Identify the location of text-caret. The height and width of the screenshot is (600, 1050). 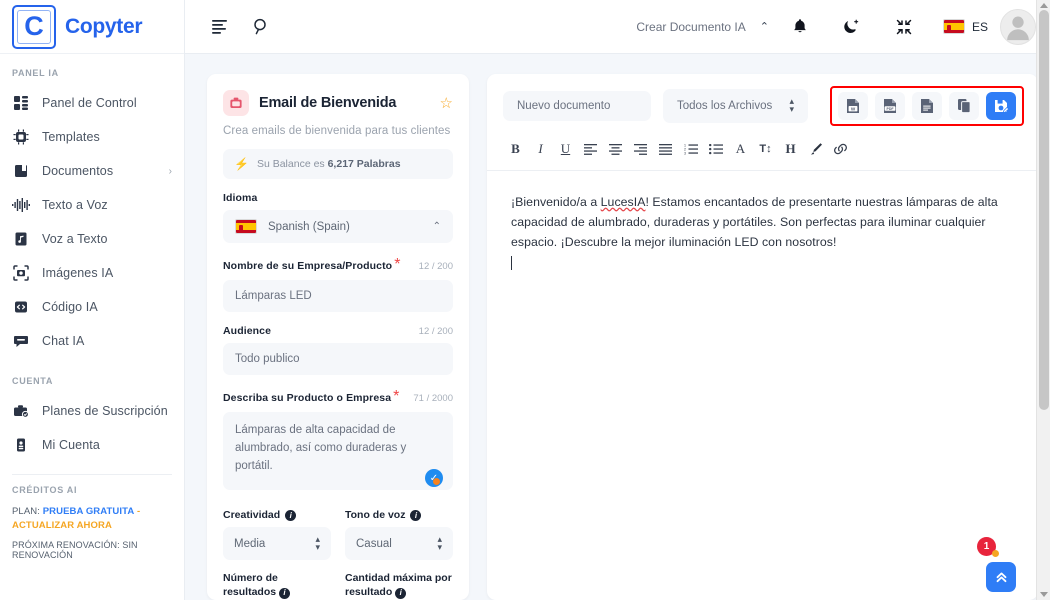
(511, 262).